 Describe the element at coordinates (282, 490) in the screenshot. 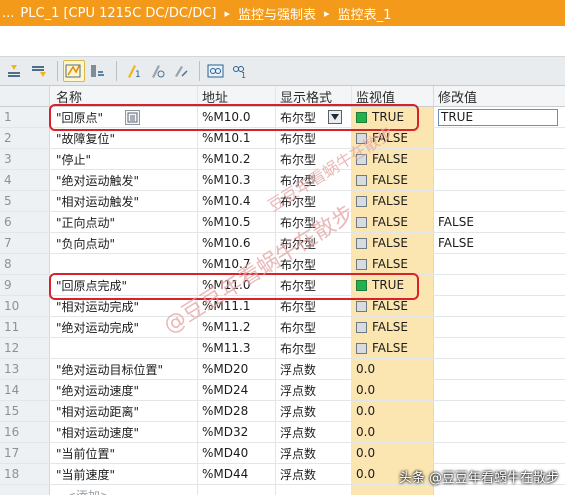

I see `table-row-add: <添加>` at that location.